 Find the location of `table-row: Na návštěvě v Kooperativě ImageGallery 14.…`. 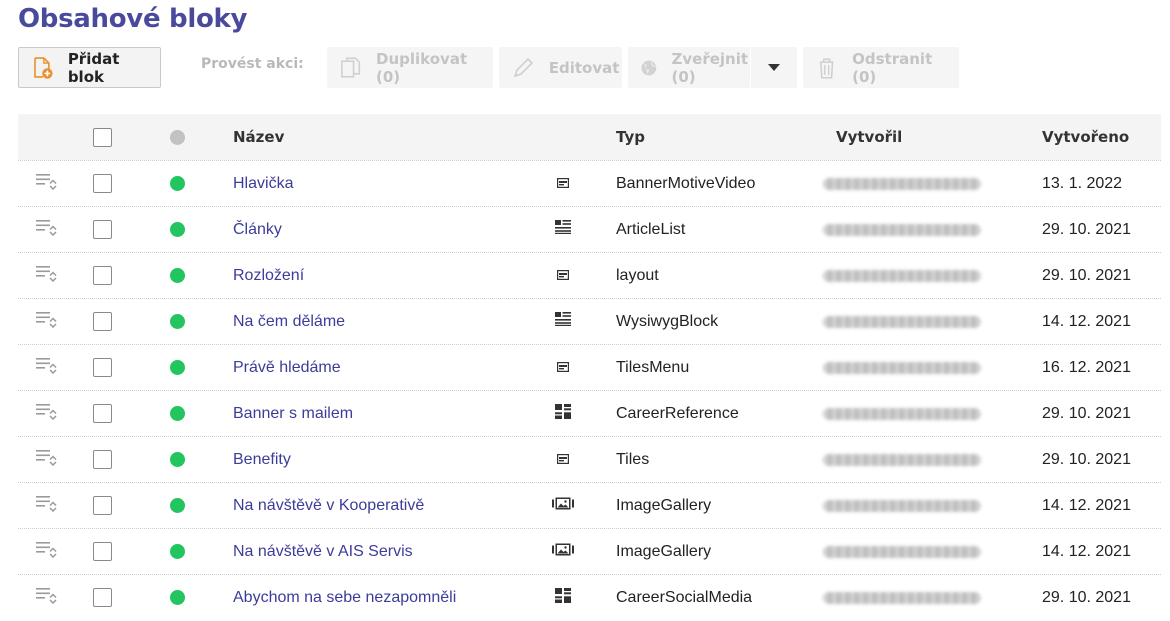

table-row: Na návštěvě v Kooperativě ImageGallery 14.… is located at coordinates (589, 505).